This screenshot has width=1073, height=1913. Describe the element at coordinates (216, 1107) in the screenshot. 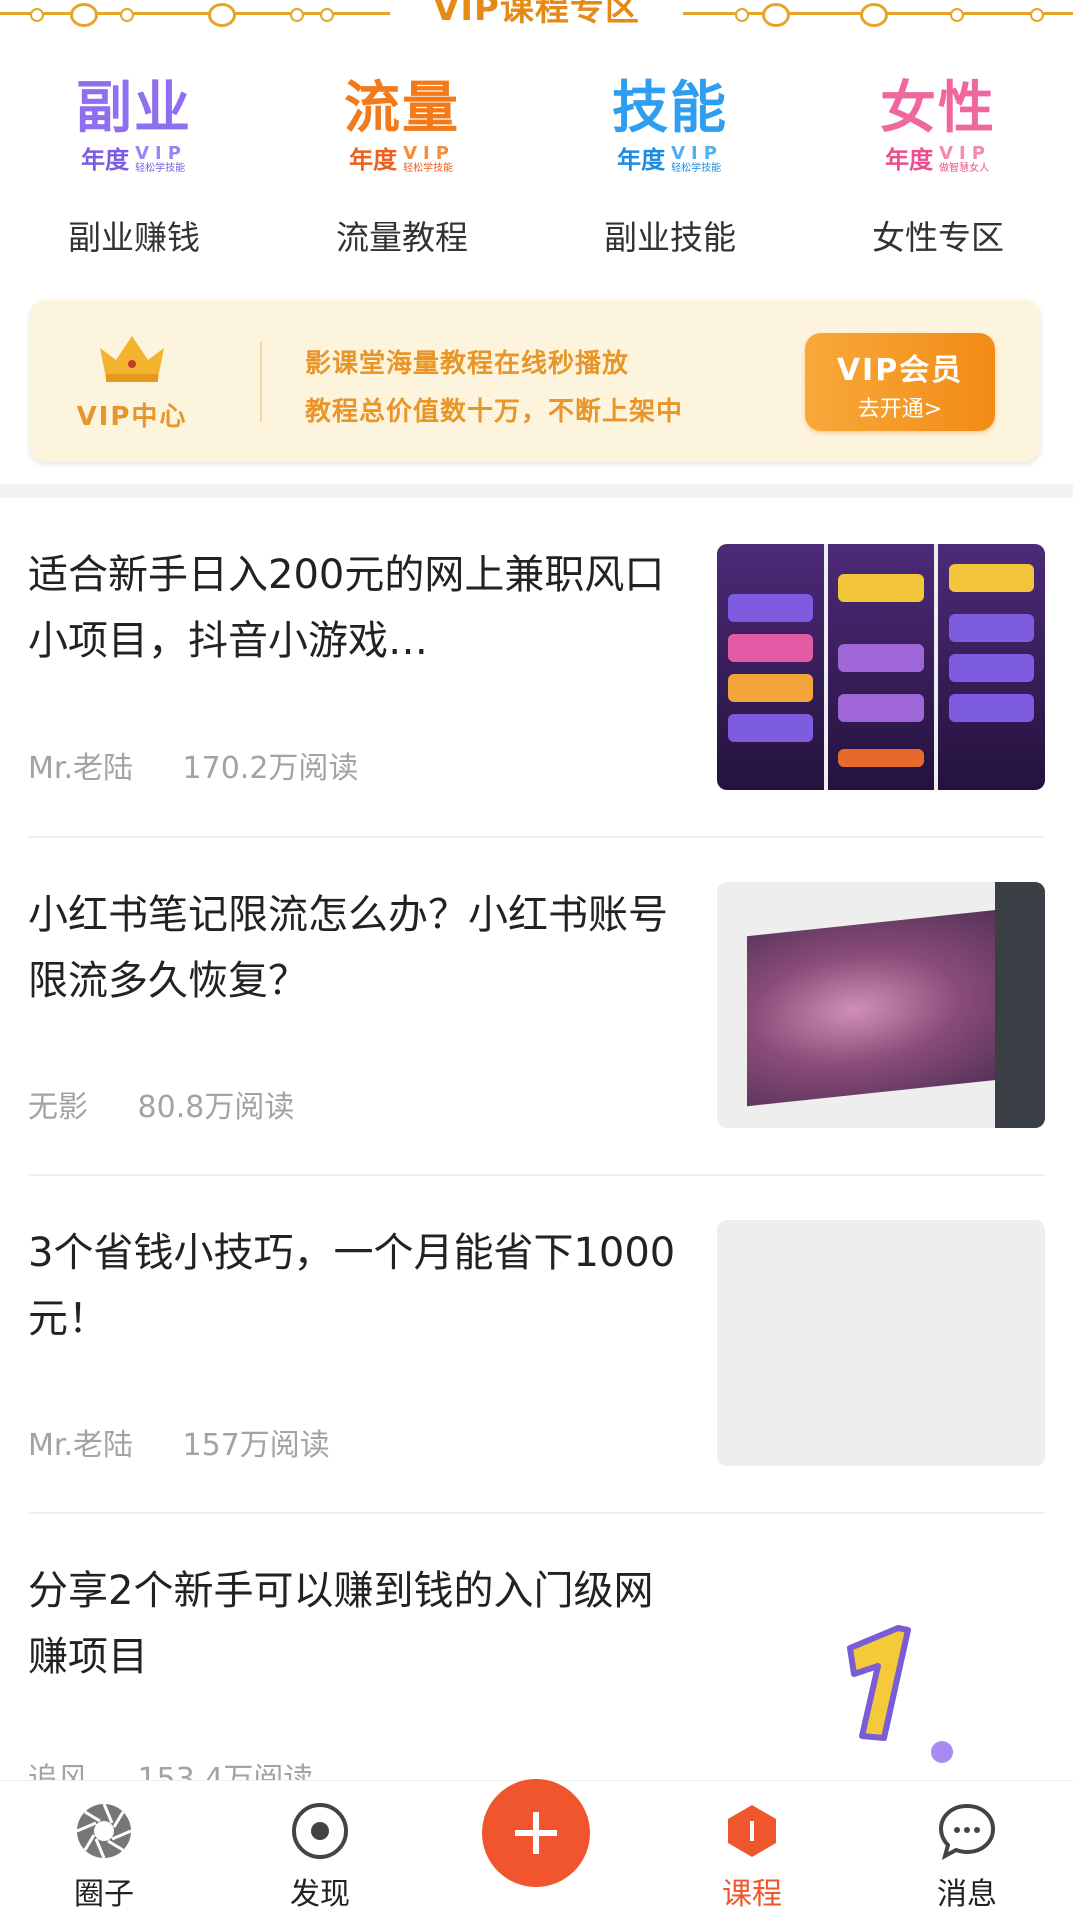

I see `article-read-count: 80.8万阅读` at that location.